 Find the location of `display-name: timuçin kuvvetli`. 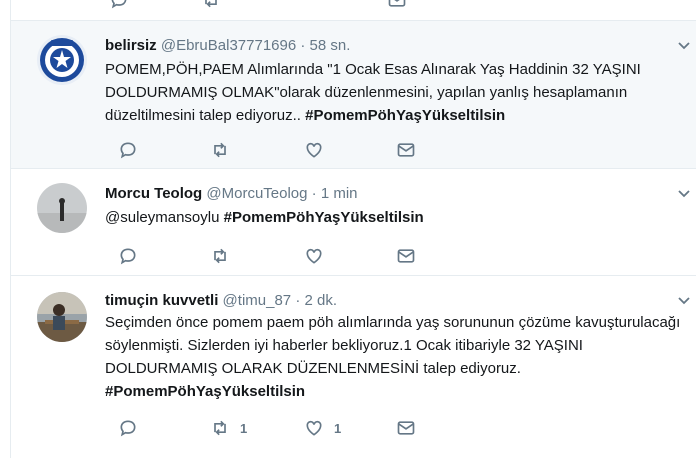

display-name: timuçin kuvvetli is located at coordinates (161, 300).